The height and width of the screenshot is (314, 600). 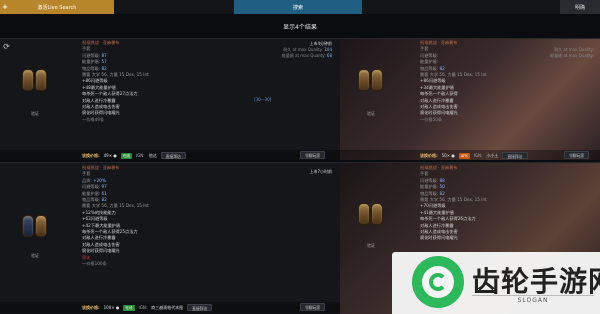 I want to click on listed-time: 上市7小时前, so click(x=320, y=171).